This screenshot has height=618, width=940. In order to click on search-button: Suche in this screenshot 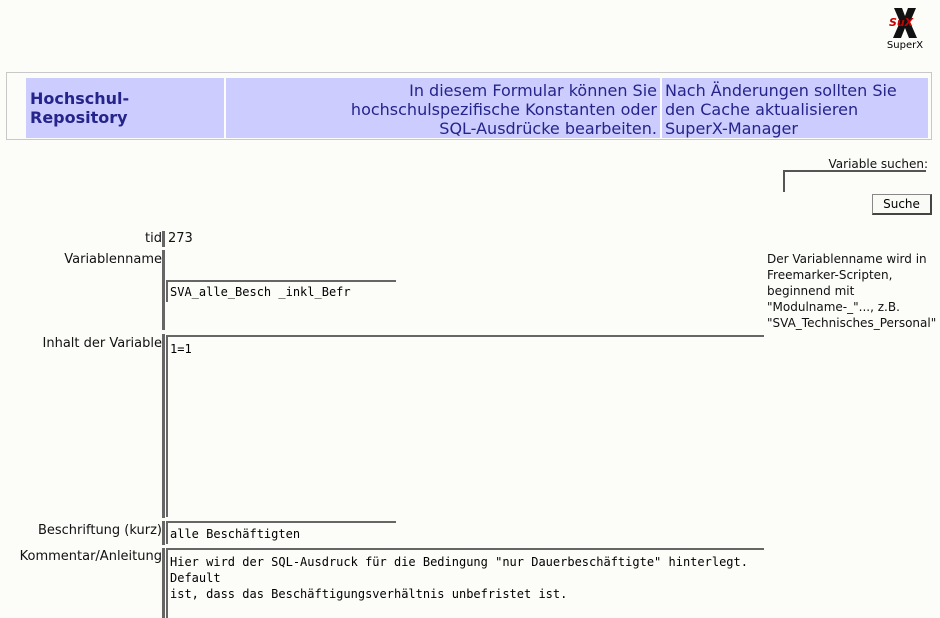, I will do `click(902, 204)`.